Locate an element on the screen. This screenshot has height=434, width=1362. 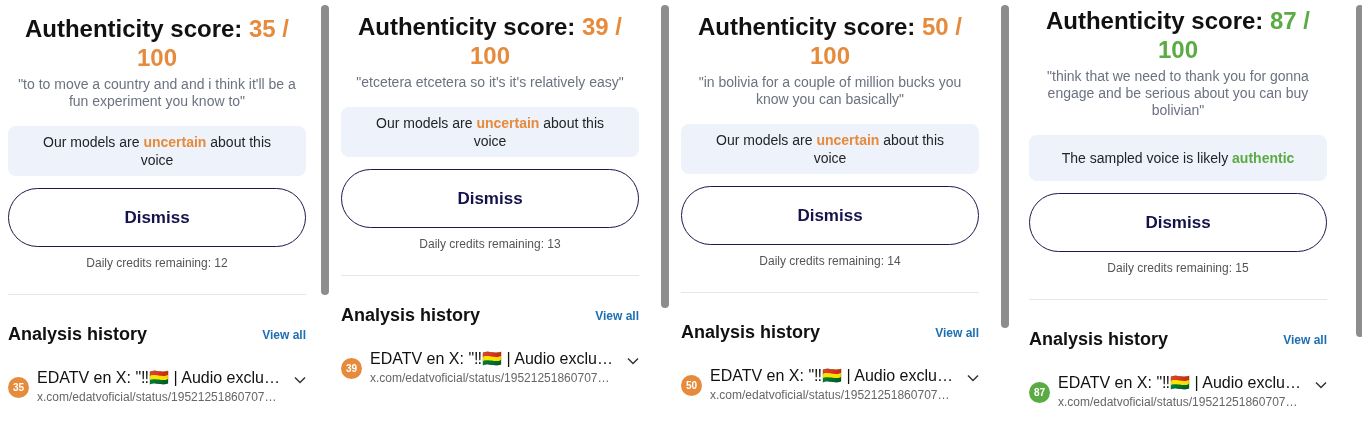
credits-text: Daily credits remaining: 12 is located at coordinates (157, 263).